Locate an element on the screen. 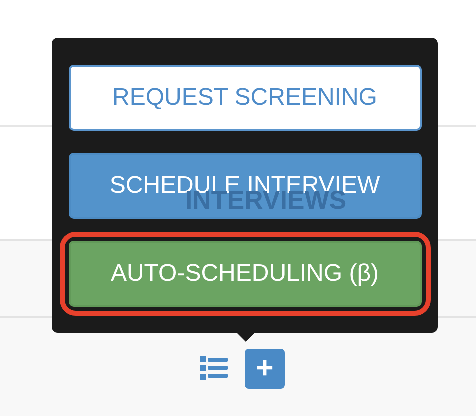 The width and height of the screenshot is (476, 416). numbered-list-icon is located at coordinates (214, 368).